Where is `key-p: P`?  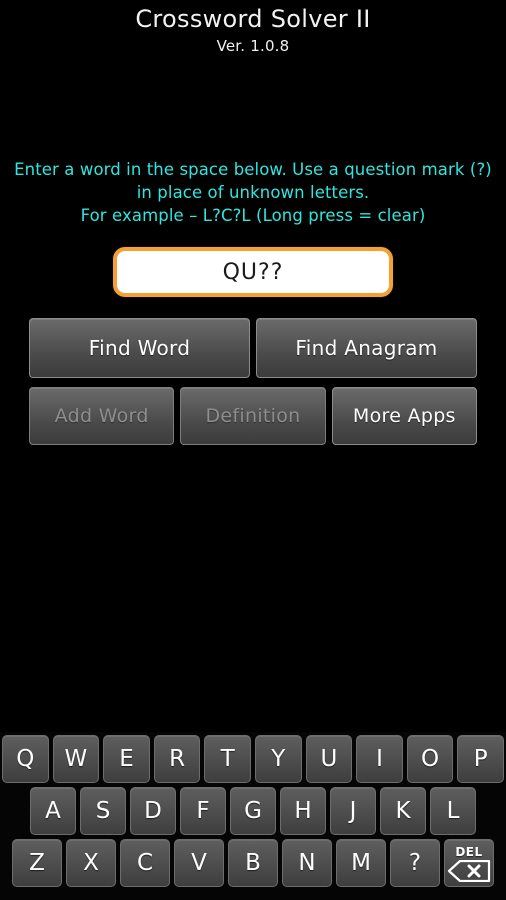 key-p: P is located at coordinates (480, 759).